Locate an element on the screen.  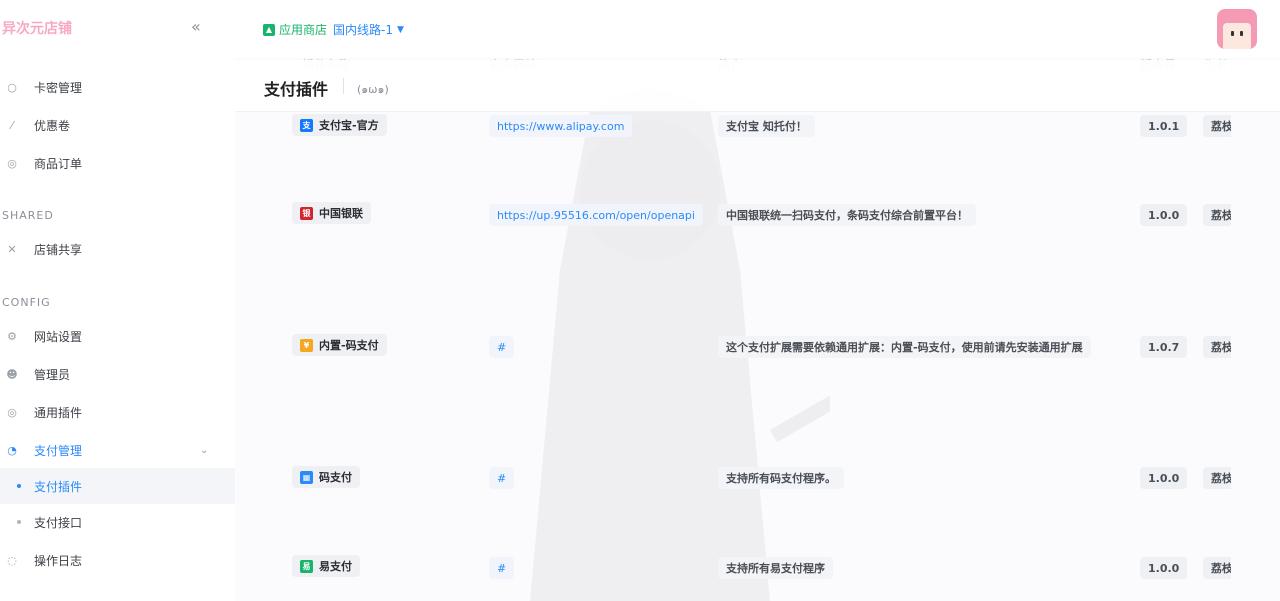
key-icon: ○ is located at coordinates (12, 87).